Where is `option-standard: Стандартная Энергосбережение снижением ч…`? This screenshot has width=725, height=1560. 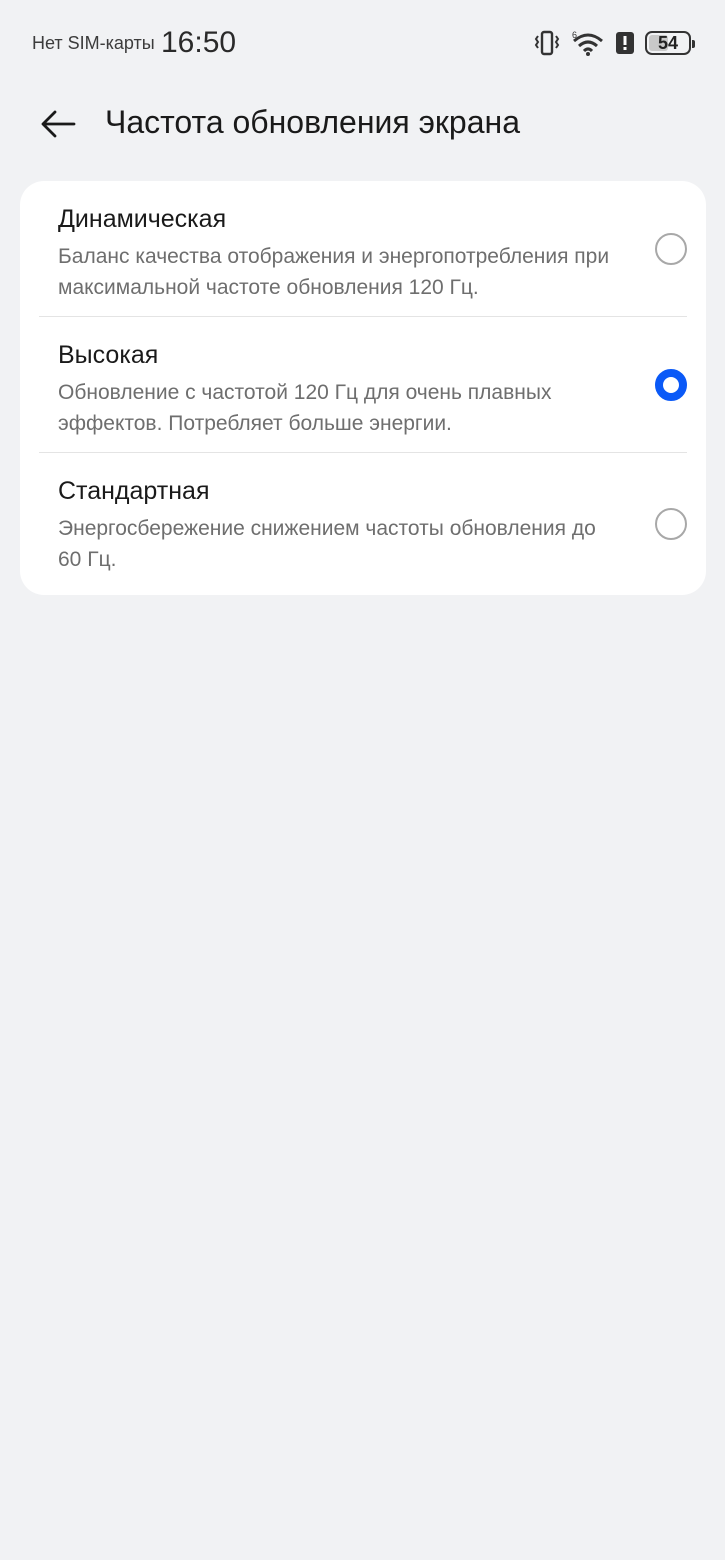
option-standard: Стандартная Энергосбережение снижением ч… is located at coordinates (363, 524).